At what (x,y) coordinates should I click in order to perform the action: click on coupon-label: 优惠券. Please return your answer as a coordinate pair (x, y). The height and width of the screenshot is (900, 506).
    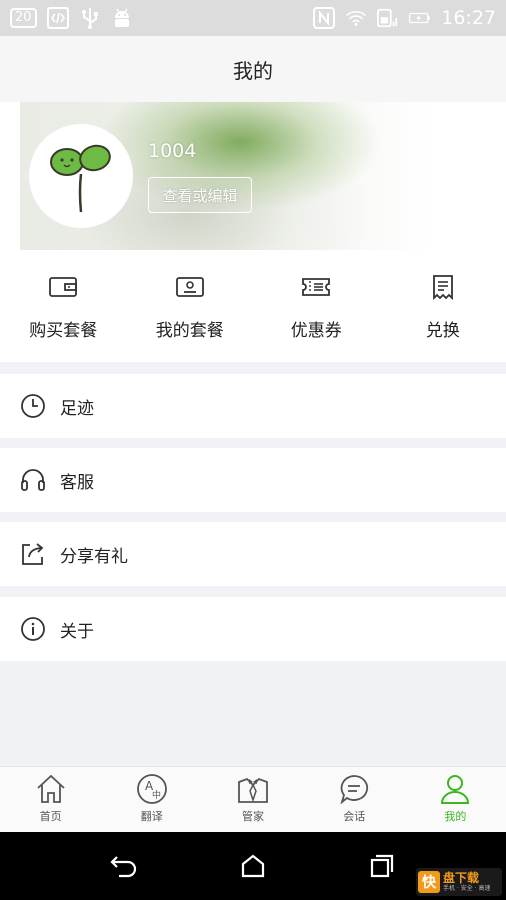
    Looking at the image, I should click on (316, 331).